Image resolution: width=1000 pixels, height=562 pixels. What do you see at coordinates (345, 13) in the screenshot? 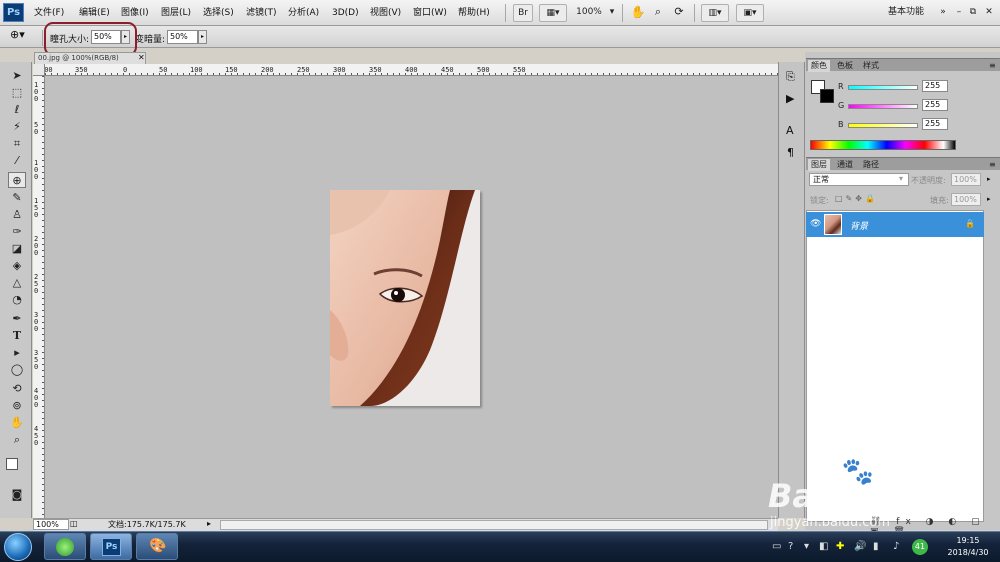
I see `menu-3d: 3D(D)` at bounding box center [345, 13].